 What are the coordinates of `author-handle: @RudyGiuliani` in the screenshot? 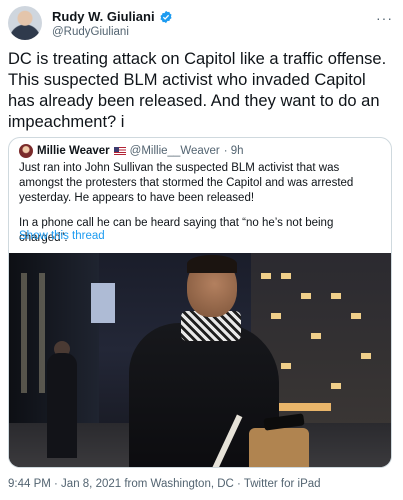 It's located at (90, 32).